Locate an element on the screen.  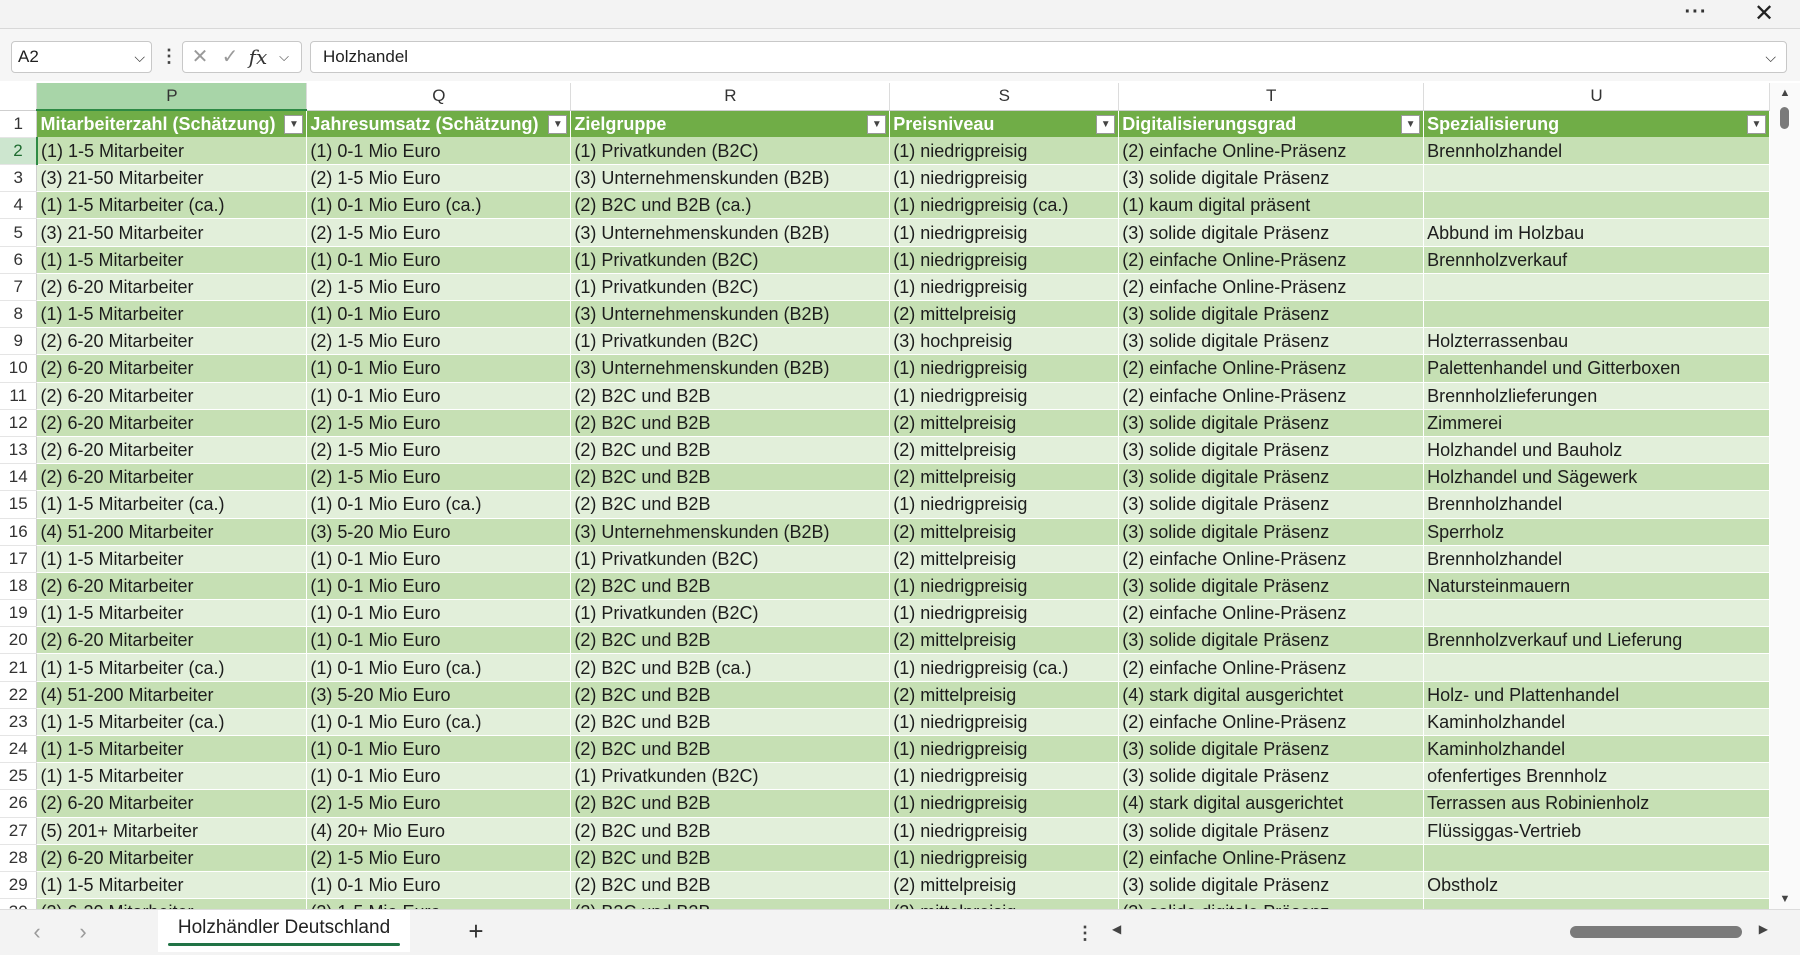
row-number: 16 is located at coordinates (19, 532).